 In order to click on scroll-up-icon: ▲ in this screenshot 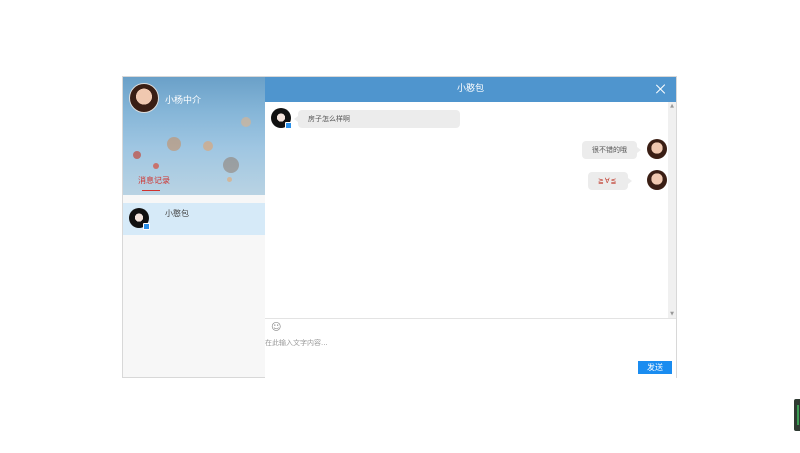, I will do `click(672, 106)`.